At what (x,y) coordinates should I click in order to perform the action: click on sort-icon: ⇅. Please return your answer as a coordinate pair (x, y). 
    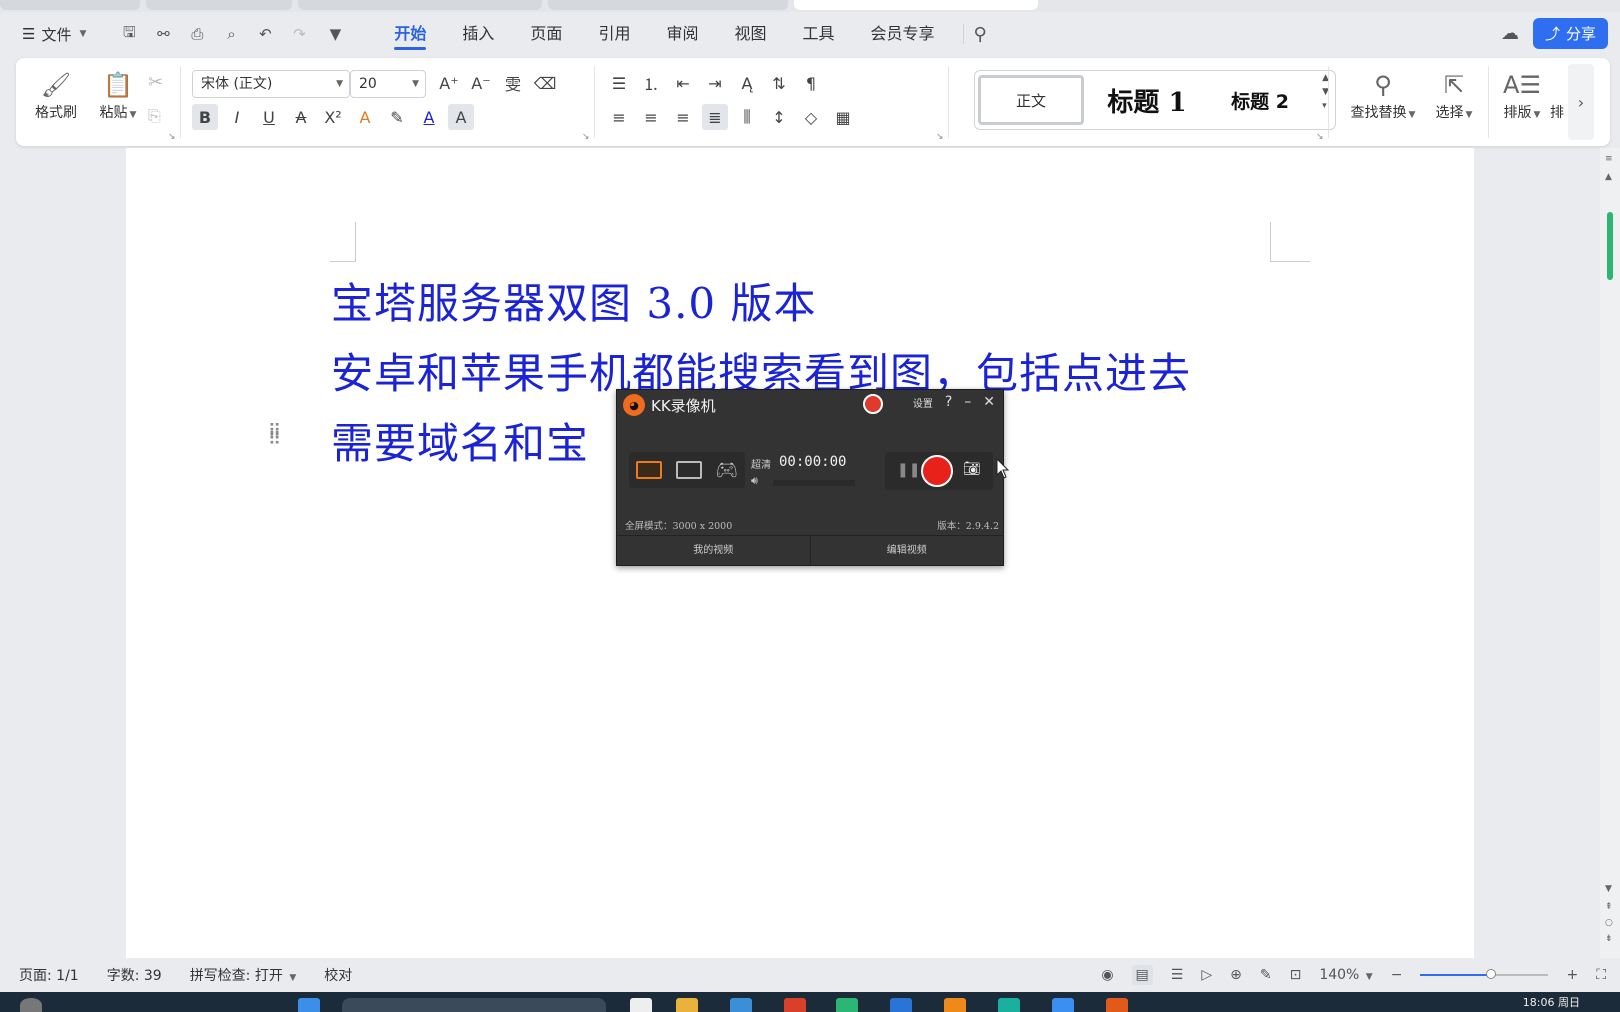
    Looking at the image, I should click on (779, 83).